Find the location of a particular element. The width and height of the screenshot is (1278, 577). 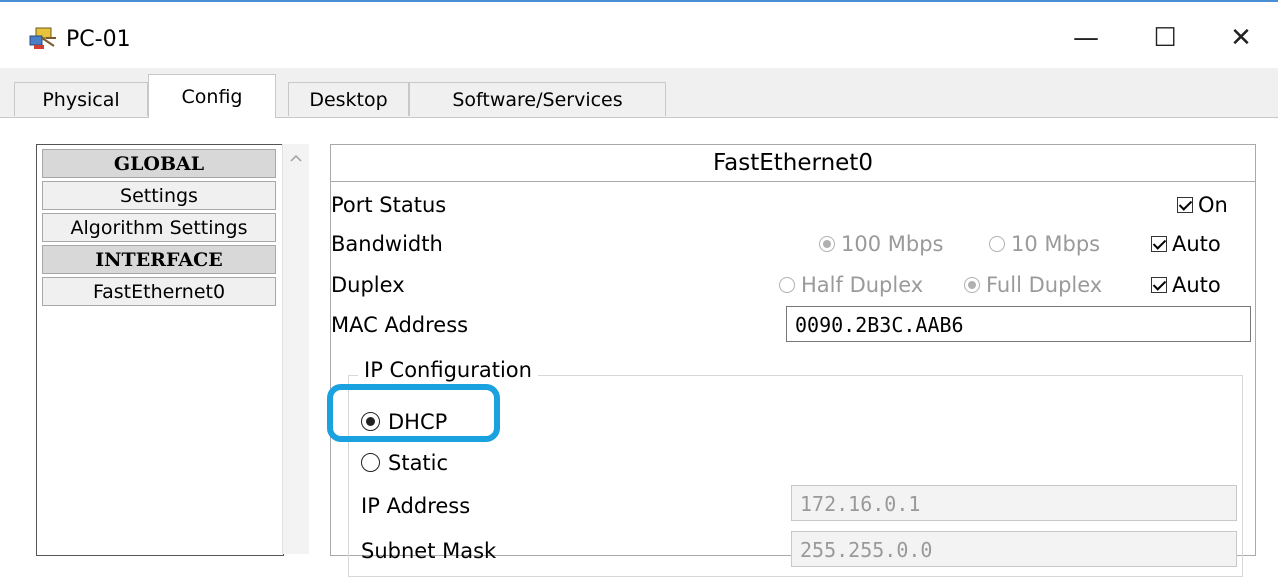

minimize-icon: — is located at coordinates (1086, 38).